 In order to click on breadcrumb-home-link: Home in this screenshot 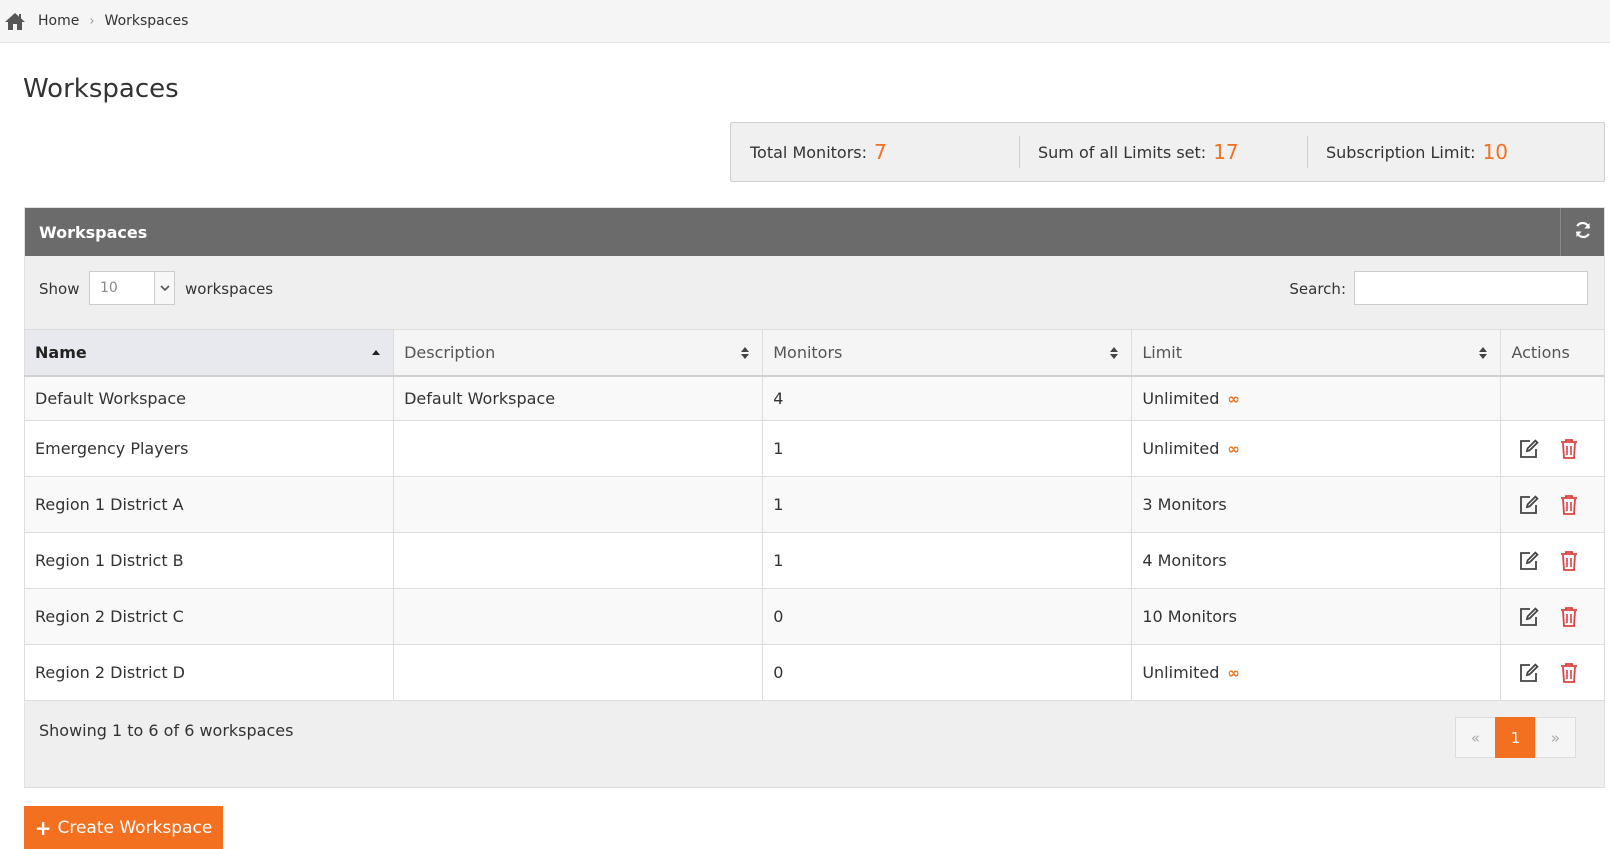, I will do `click(58, 21)`.